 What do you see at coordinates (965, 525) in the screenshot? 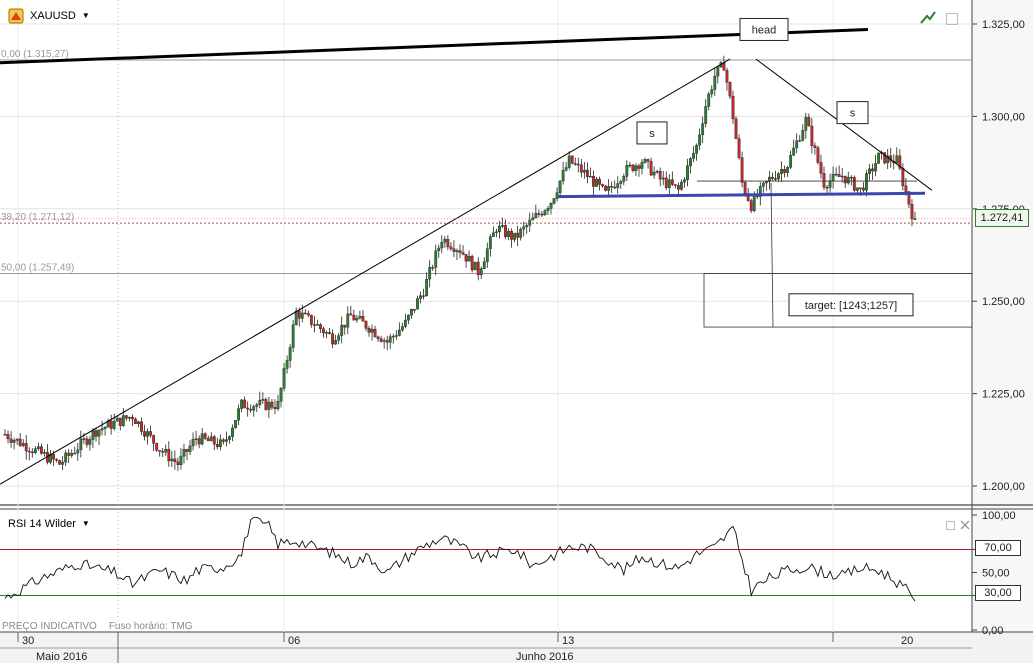
I see `close-pane-icon` at bounding box center [965, 525].